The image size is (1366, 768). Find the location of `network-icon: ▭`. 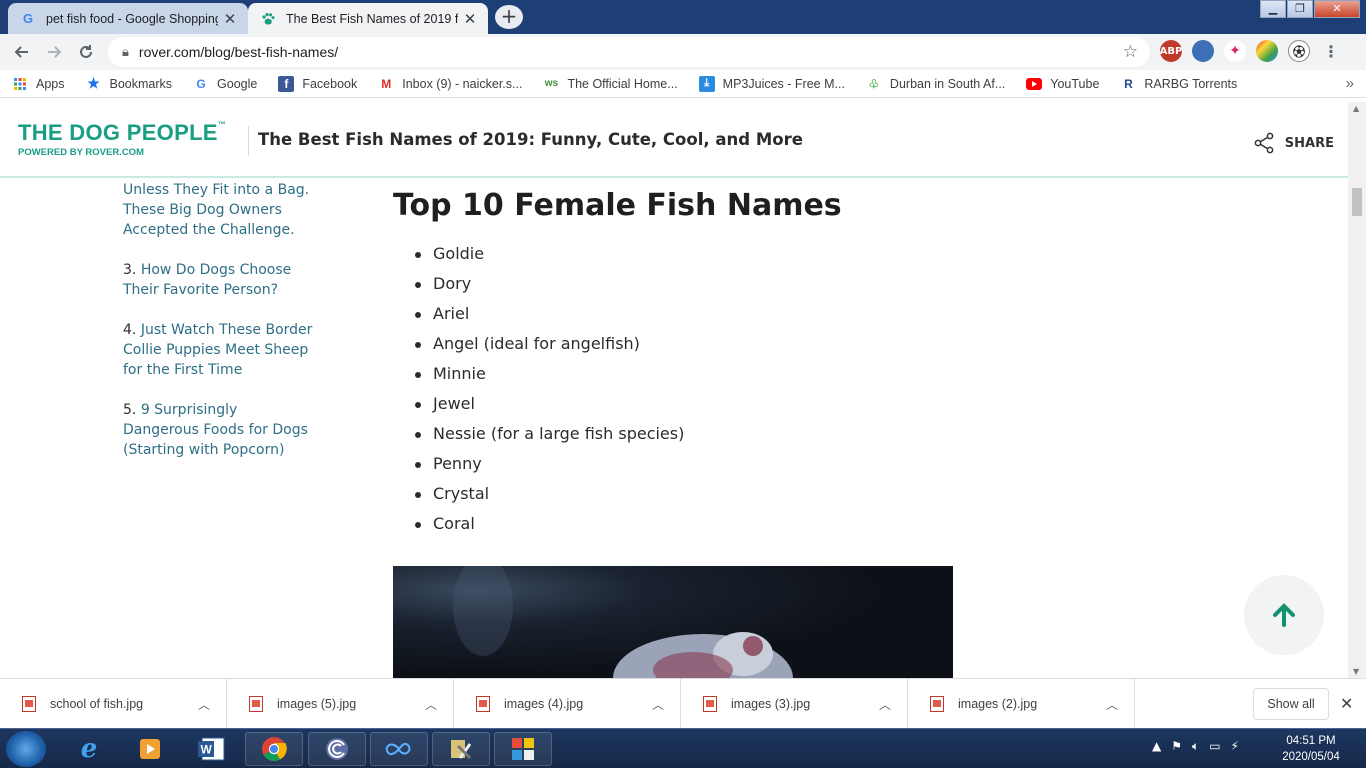

network-icon: ▭ is located at coordinates (1214, 746).